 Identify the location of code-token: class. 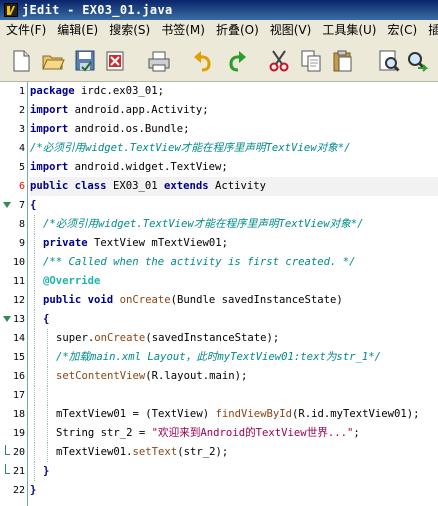
(90, 186).